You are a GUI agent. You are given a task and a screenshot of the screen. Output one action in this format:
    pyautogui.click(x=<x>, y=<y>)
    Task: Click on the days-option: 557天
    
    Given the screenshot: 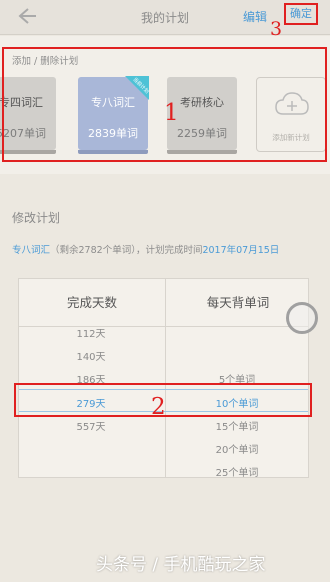 What is the action you would take?
    pyautogui.click(x=91, y=425)
    